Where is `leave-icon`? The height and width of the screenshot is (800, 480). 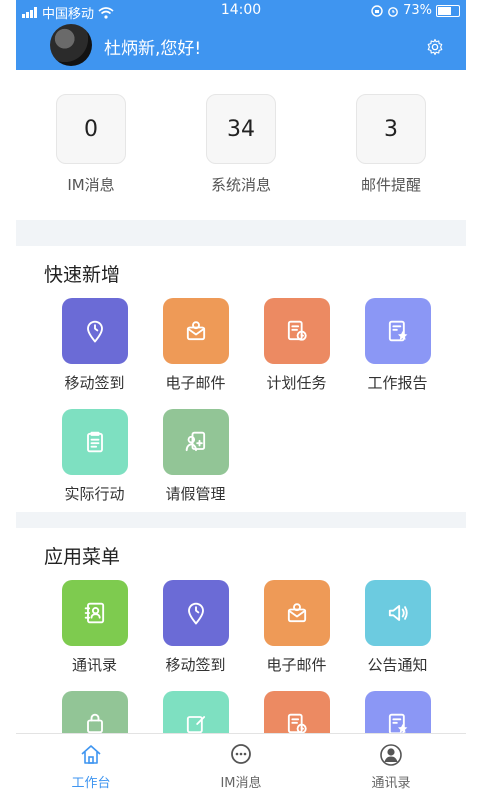
leave-icon is located at coordinates (195, 441).